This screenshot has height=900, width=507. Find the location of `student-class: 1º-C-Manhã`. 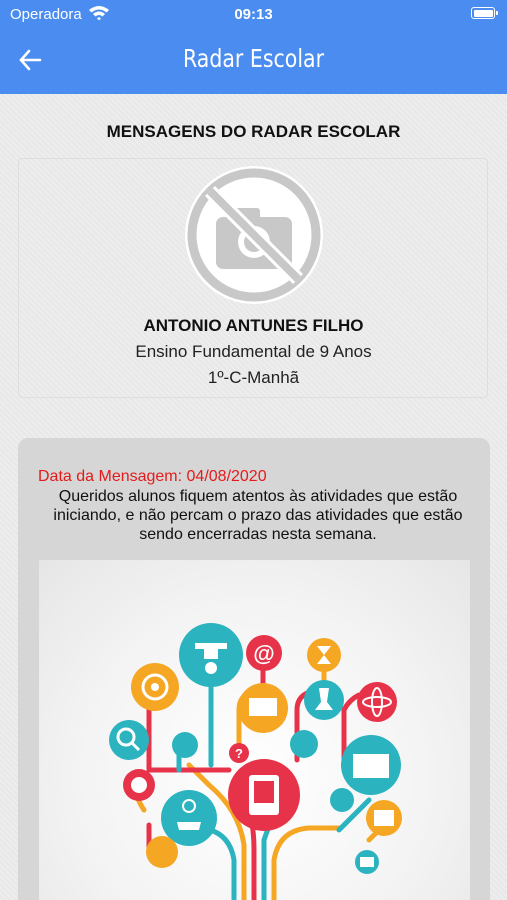

student-class: 1º-C-Manhã is located at coordinates (253, 377).